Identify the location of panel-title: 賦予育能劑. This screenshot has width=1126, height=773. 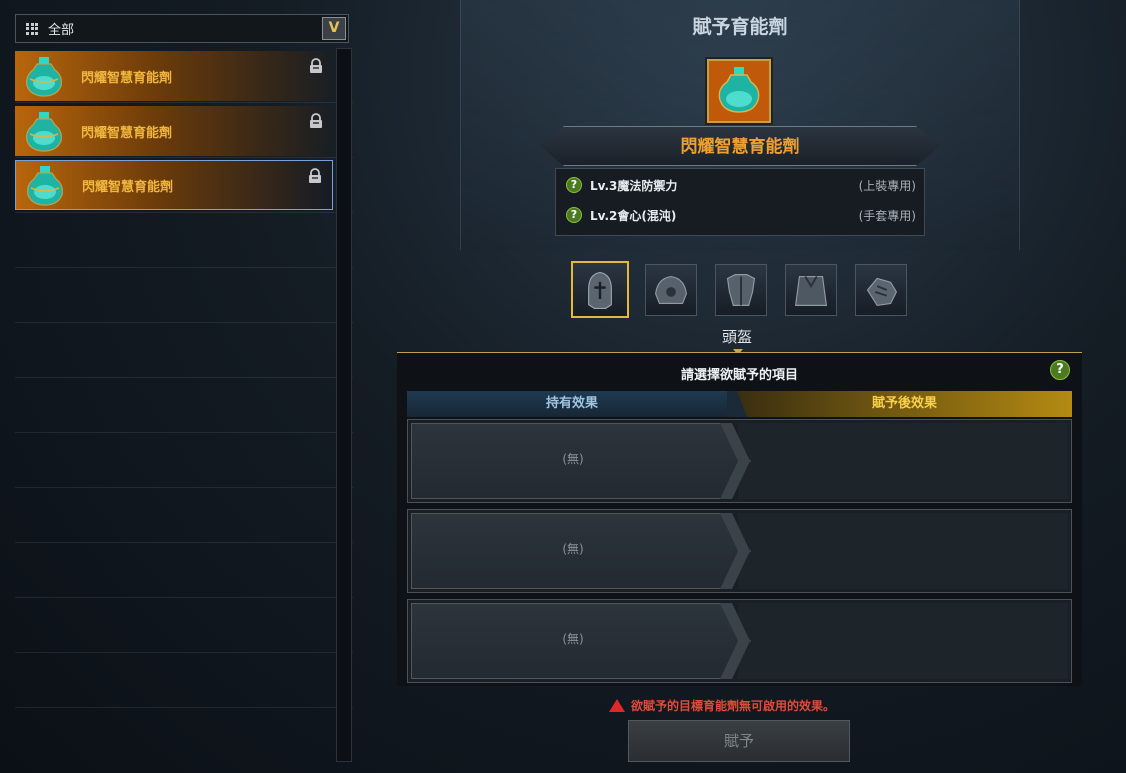
(740, 27).